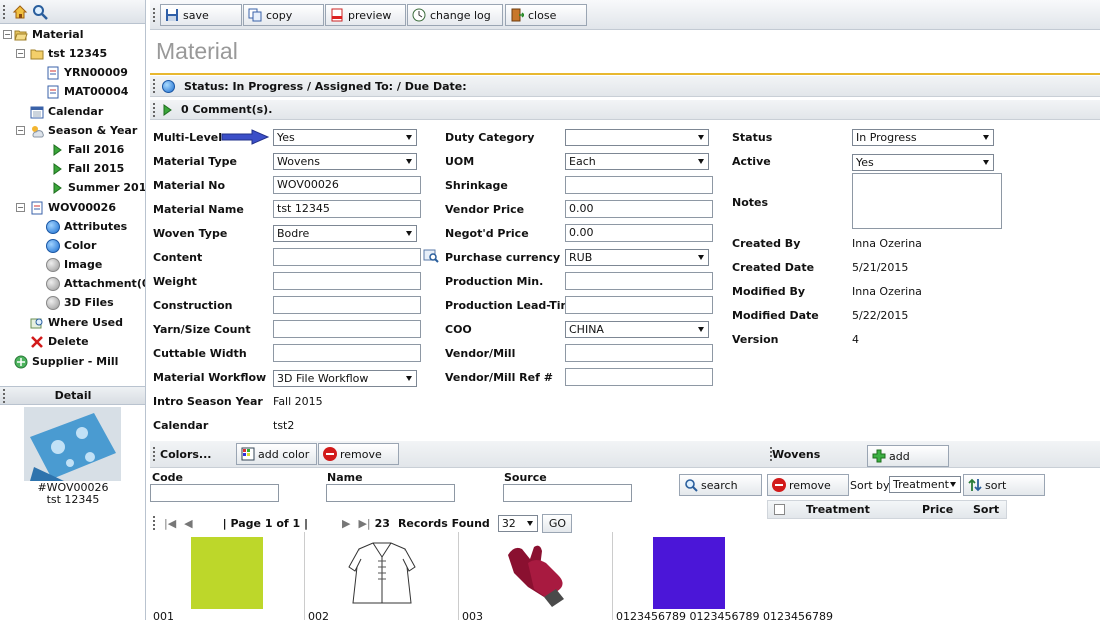  Describe the element at coordinates (546, 15) in the screenshot. I see `close-button: close` at that location.